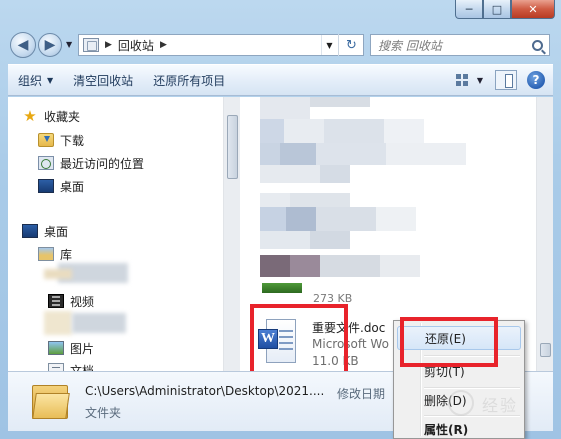  I want to click on organize-button: 组织 ▼, so click(35, 80).